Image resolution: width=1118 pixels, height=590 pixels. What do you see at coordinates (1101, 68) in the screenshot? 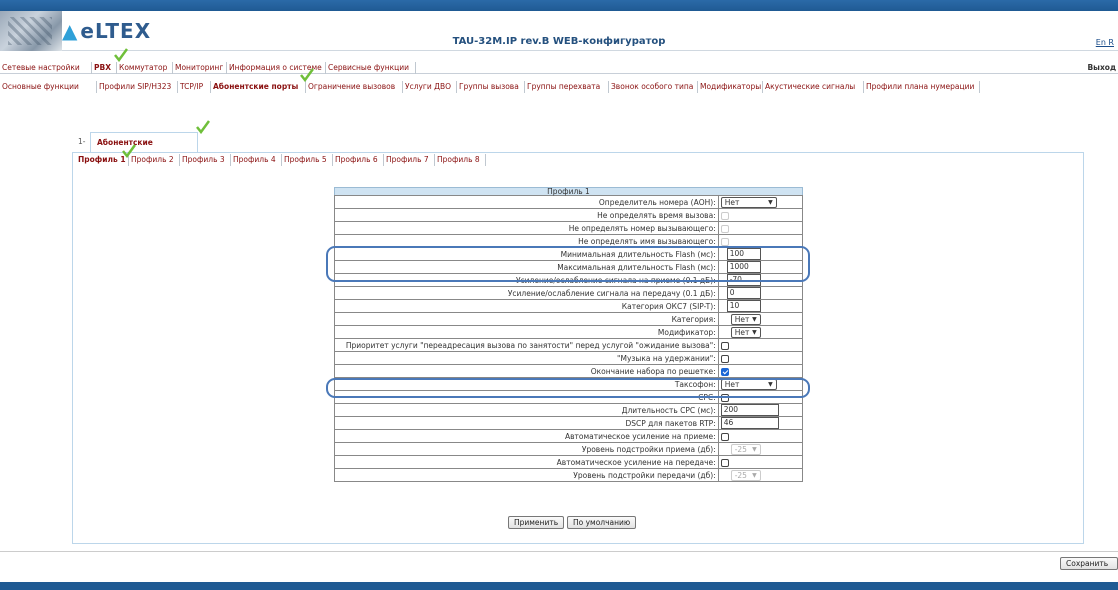
I see `logout-link: Выход` at bounding box center [1101, 68].